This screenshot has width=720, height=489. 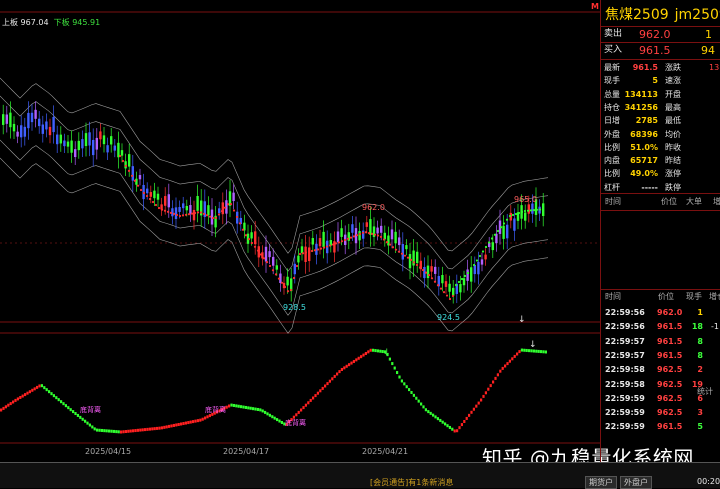 What do you see at coordinates (700, 370) in the screenshot?
I see `trade-qty: 2` at bounding box center [700, 370].